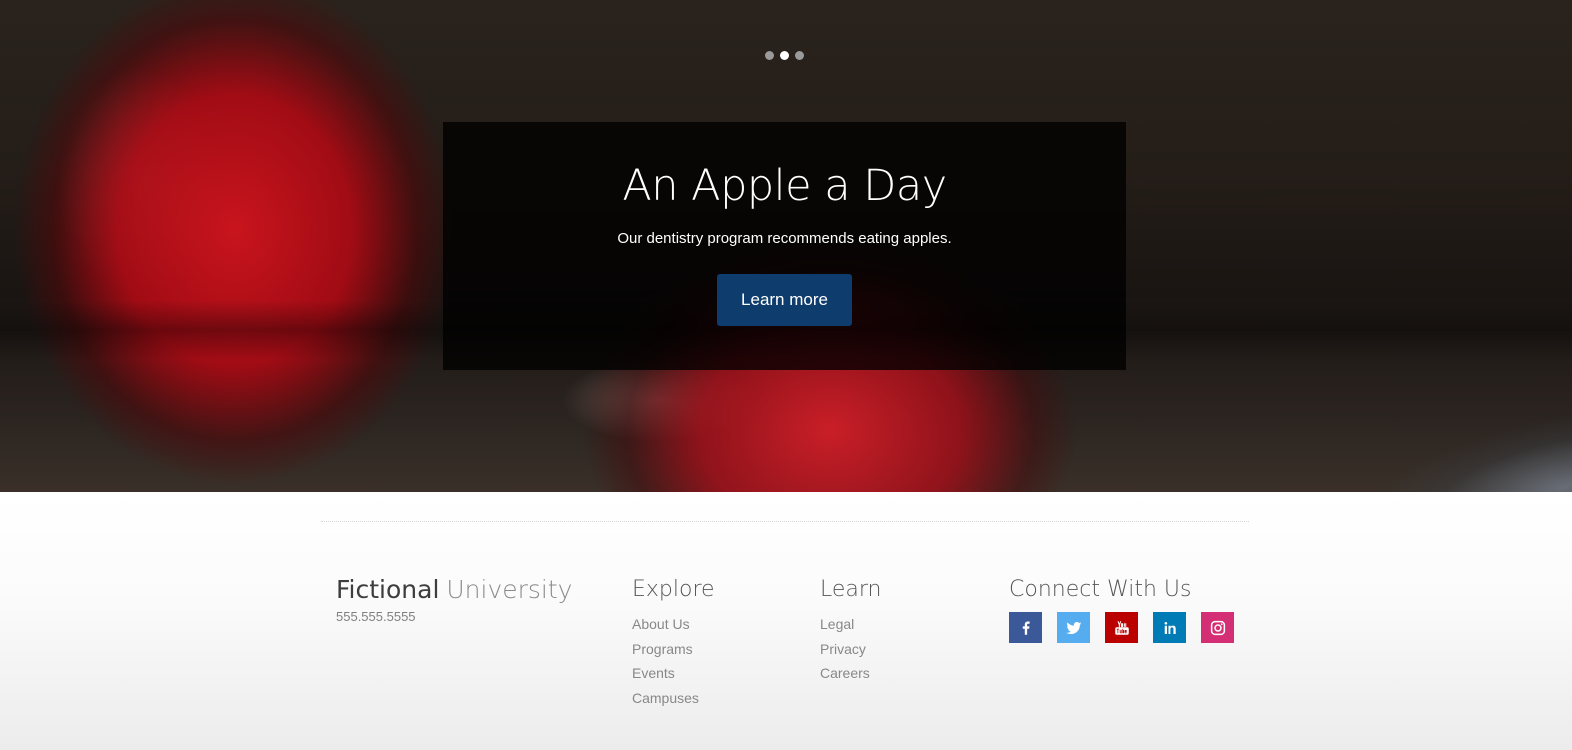 Image resolution: width=1572 pixels, height=750 pixels. Describe the element at coordinates (1121, 610) in the screenshot. I see `footer-connect-column: Connect With Us` at that location.